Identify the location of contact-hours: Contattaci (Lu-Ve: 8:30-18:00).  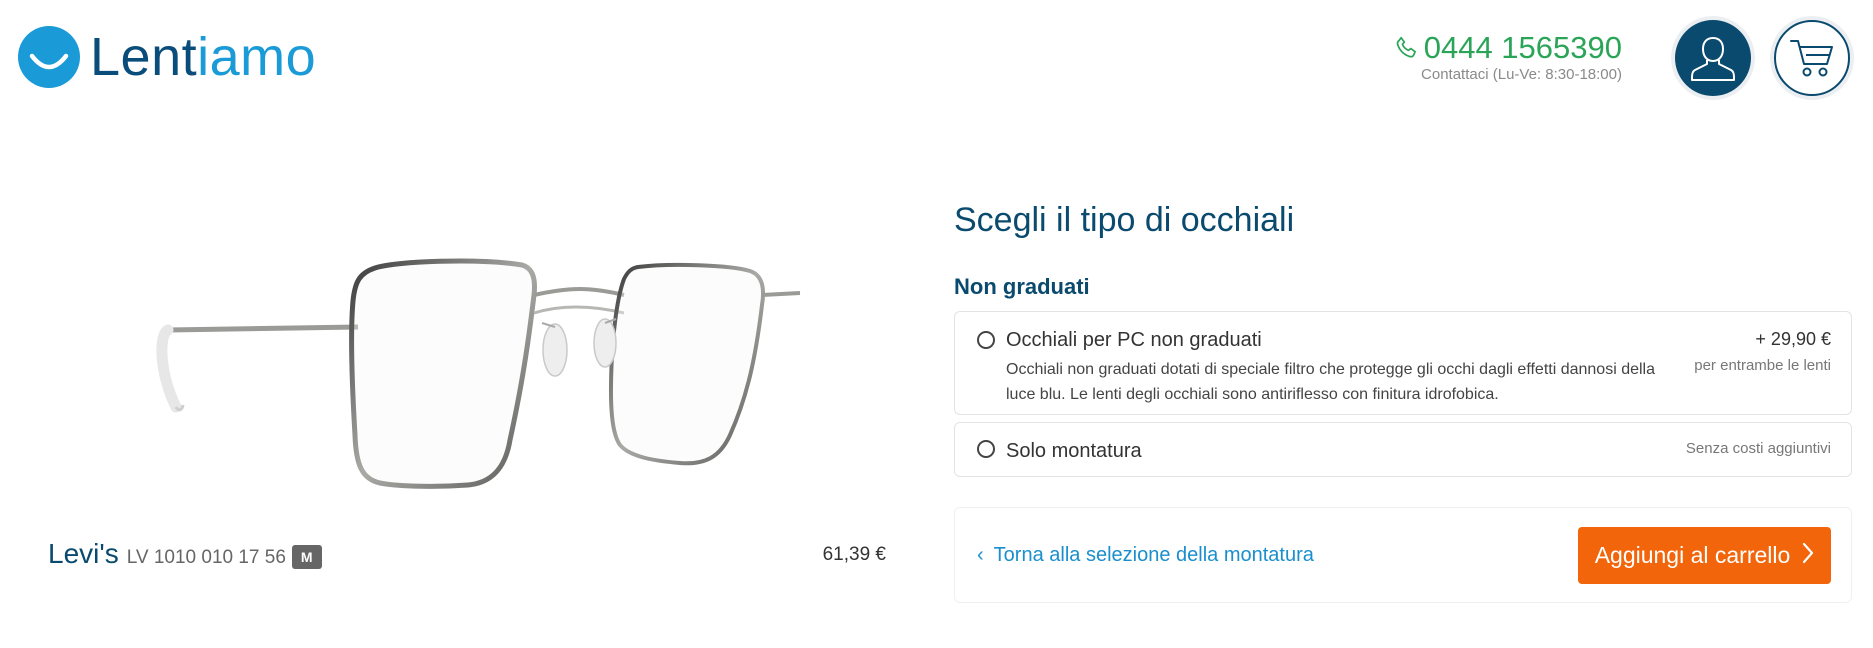
(1521, 74).